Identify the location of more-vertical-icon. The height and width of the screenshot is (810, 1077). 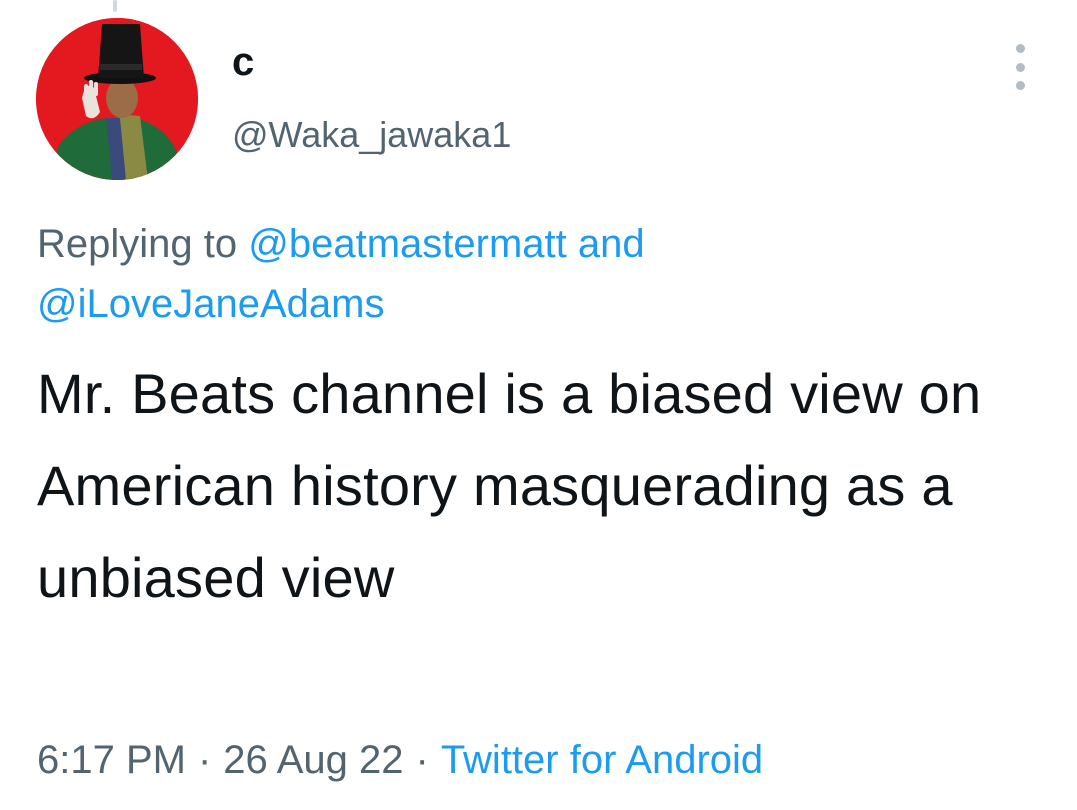
(1020, 48).